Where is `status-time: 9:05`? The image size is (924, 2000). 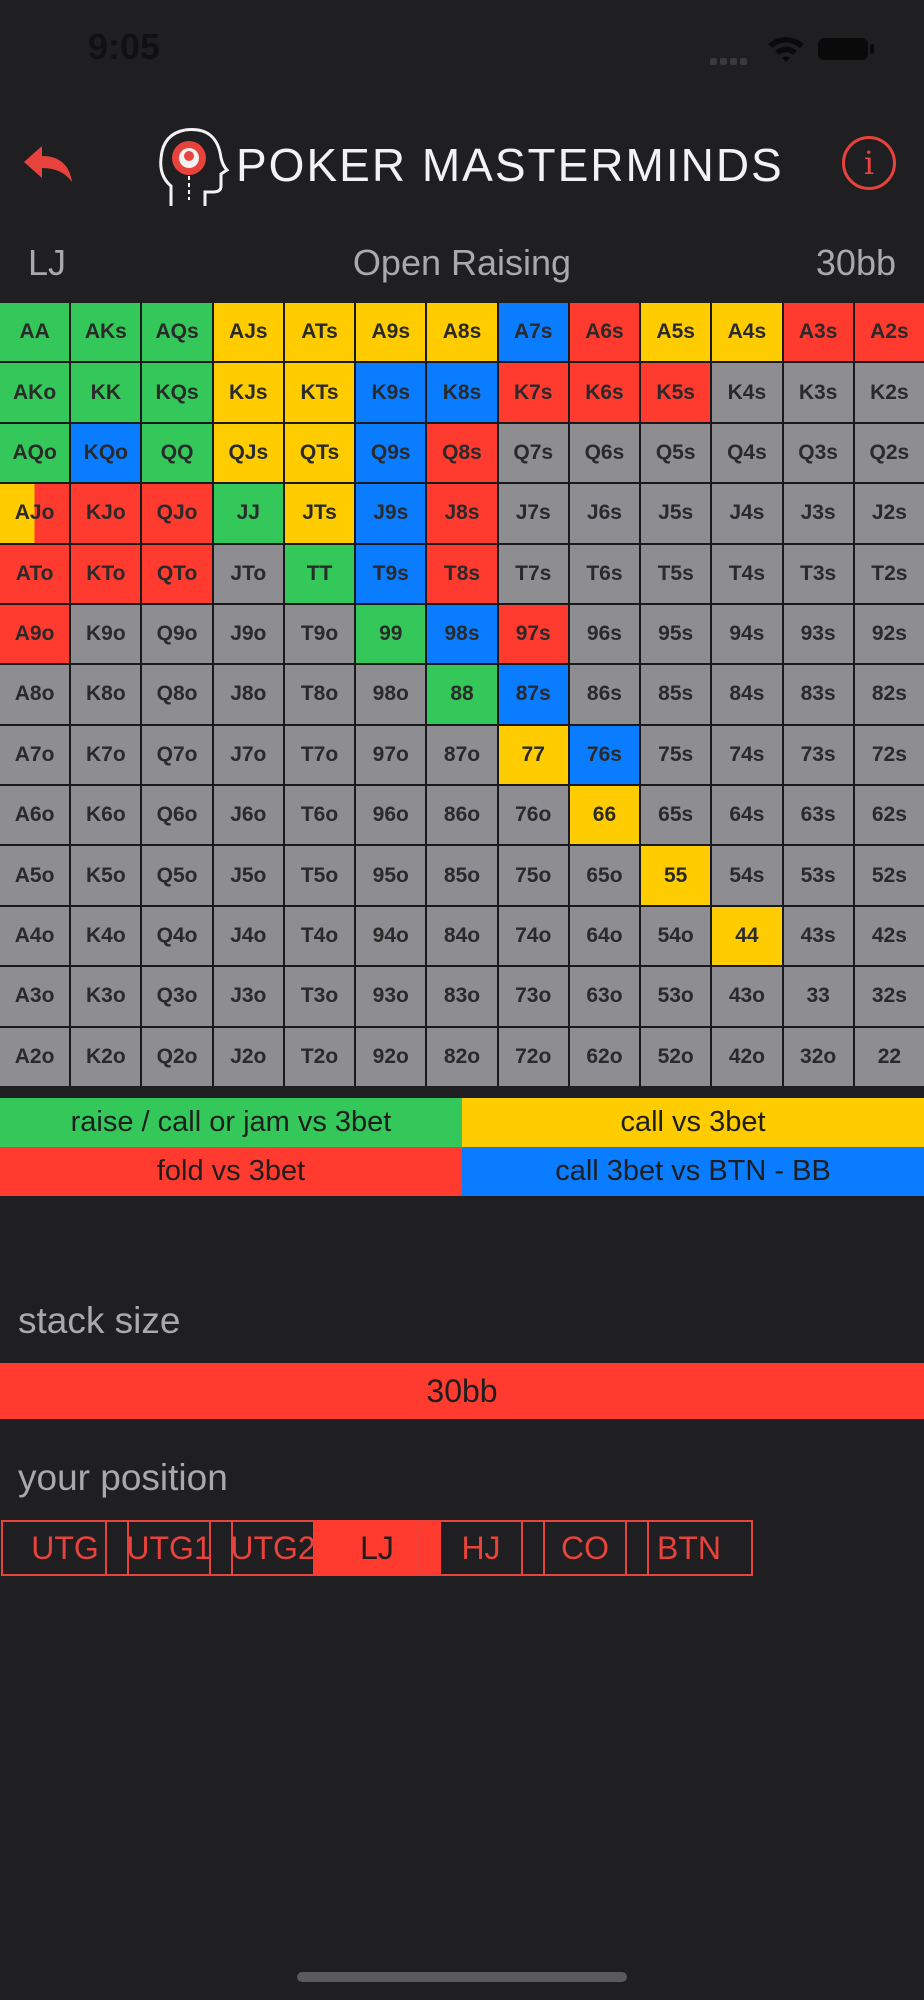
status-time: 9:05 is located at coordinates (124, 46).